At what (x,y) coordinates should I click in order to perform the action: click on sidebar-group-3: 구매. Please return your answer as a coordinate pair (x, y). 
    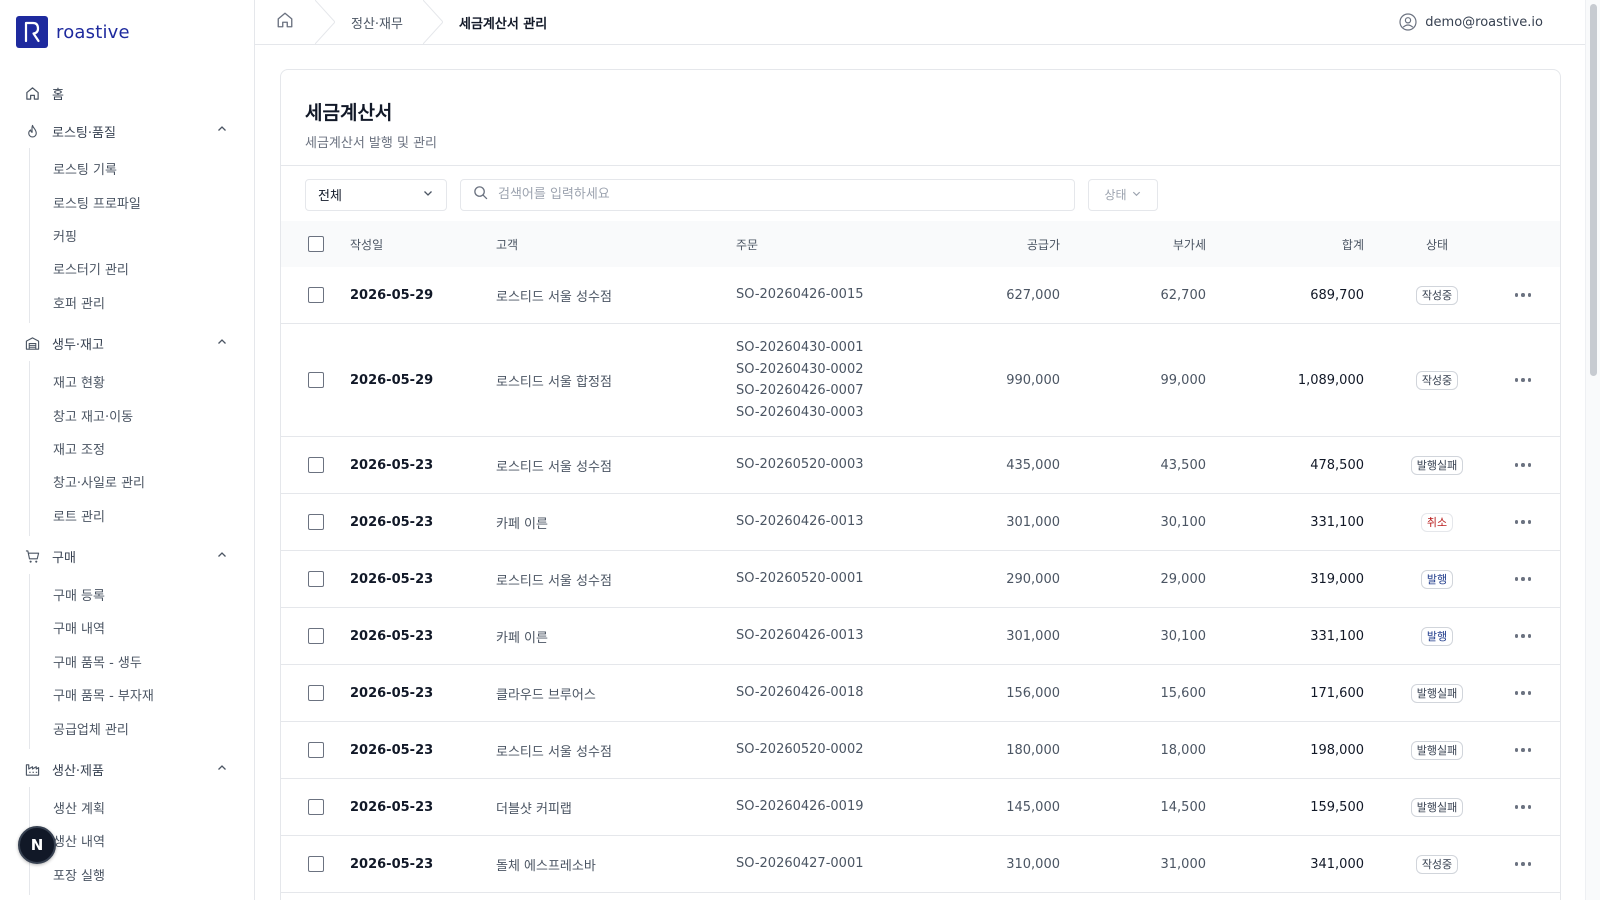
    Looking at the image, I should click on (127, 557).